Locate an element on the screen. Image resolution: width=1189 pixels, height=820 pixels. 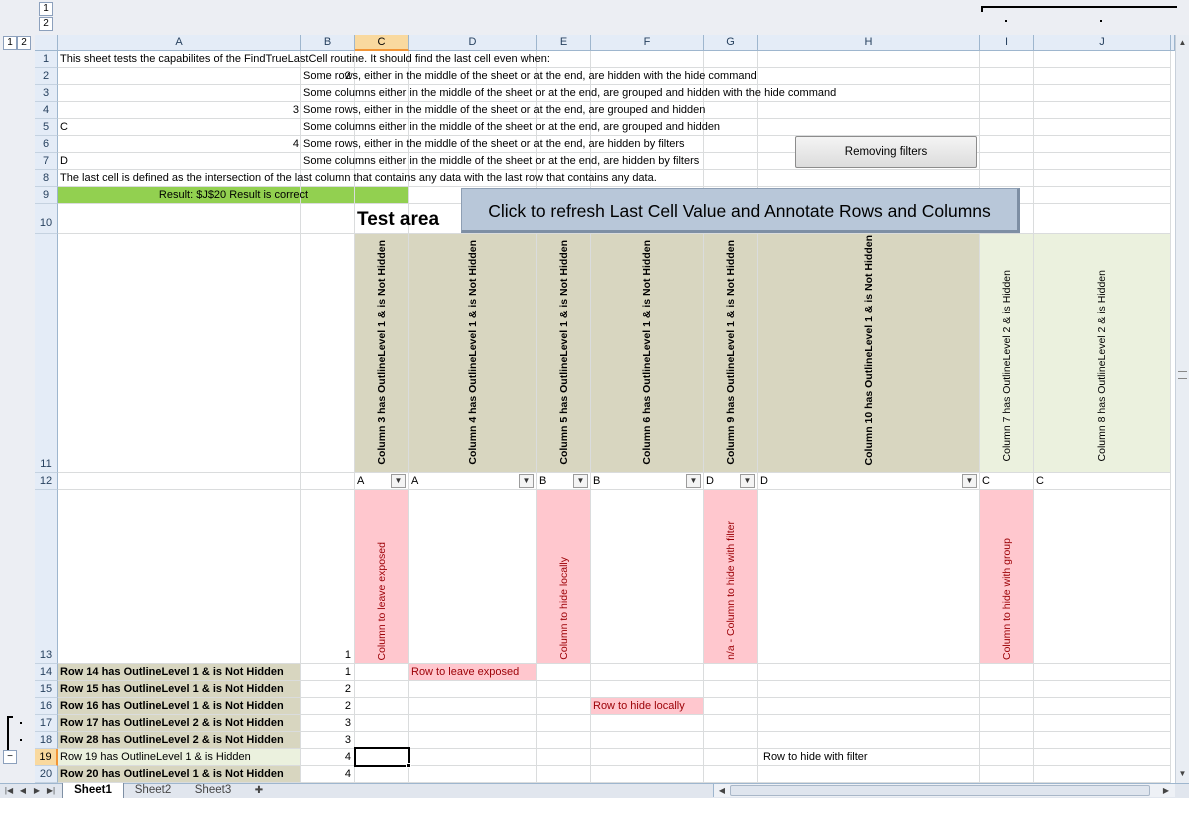
cell-c10-test-area: Test area is located at coordinates (398, 220).